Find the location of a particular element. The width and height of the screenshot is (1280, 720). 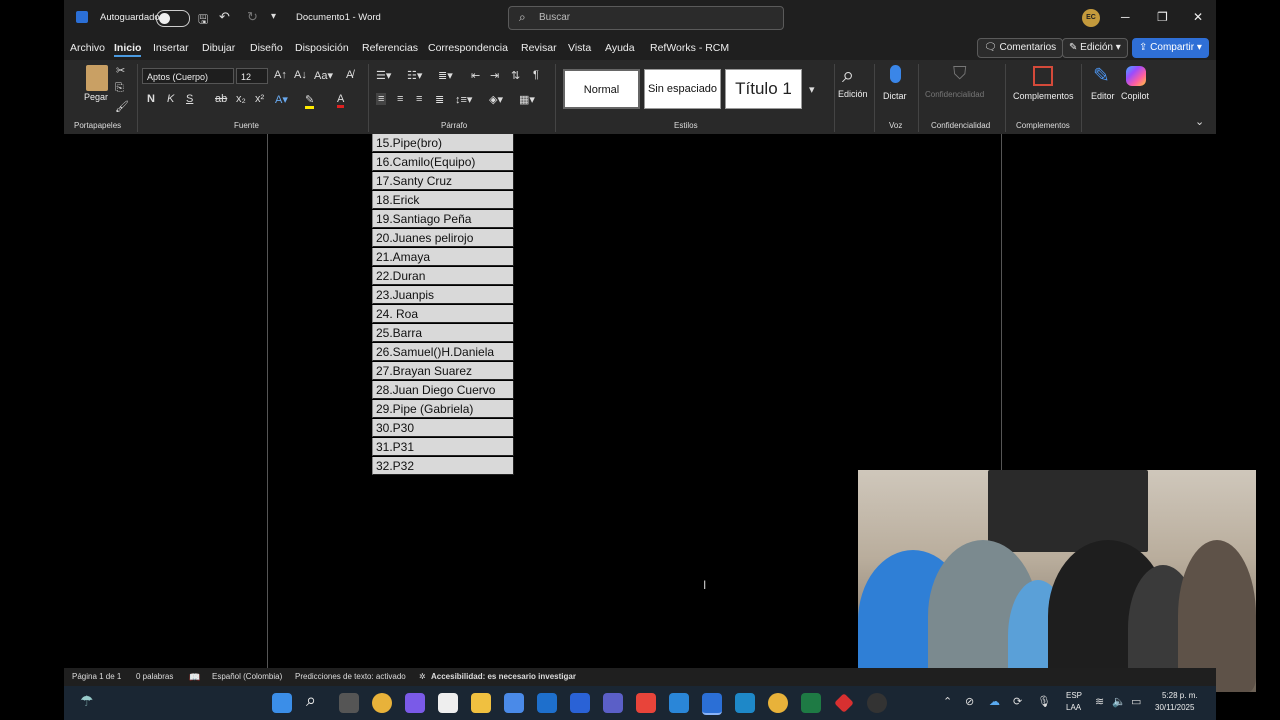

close-icon: ✕ is located at coordinates (1198, 17).